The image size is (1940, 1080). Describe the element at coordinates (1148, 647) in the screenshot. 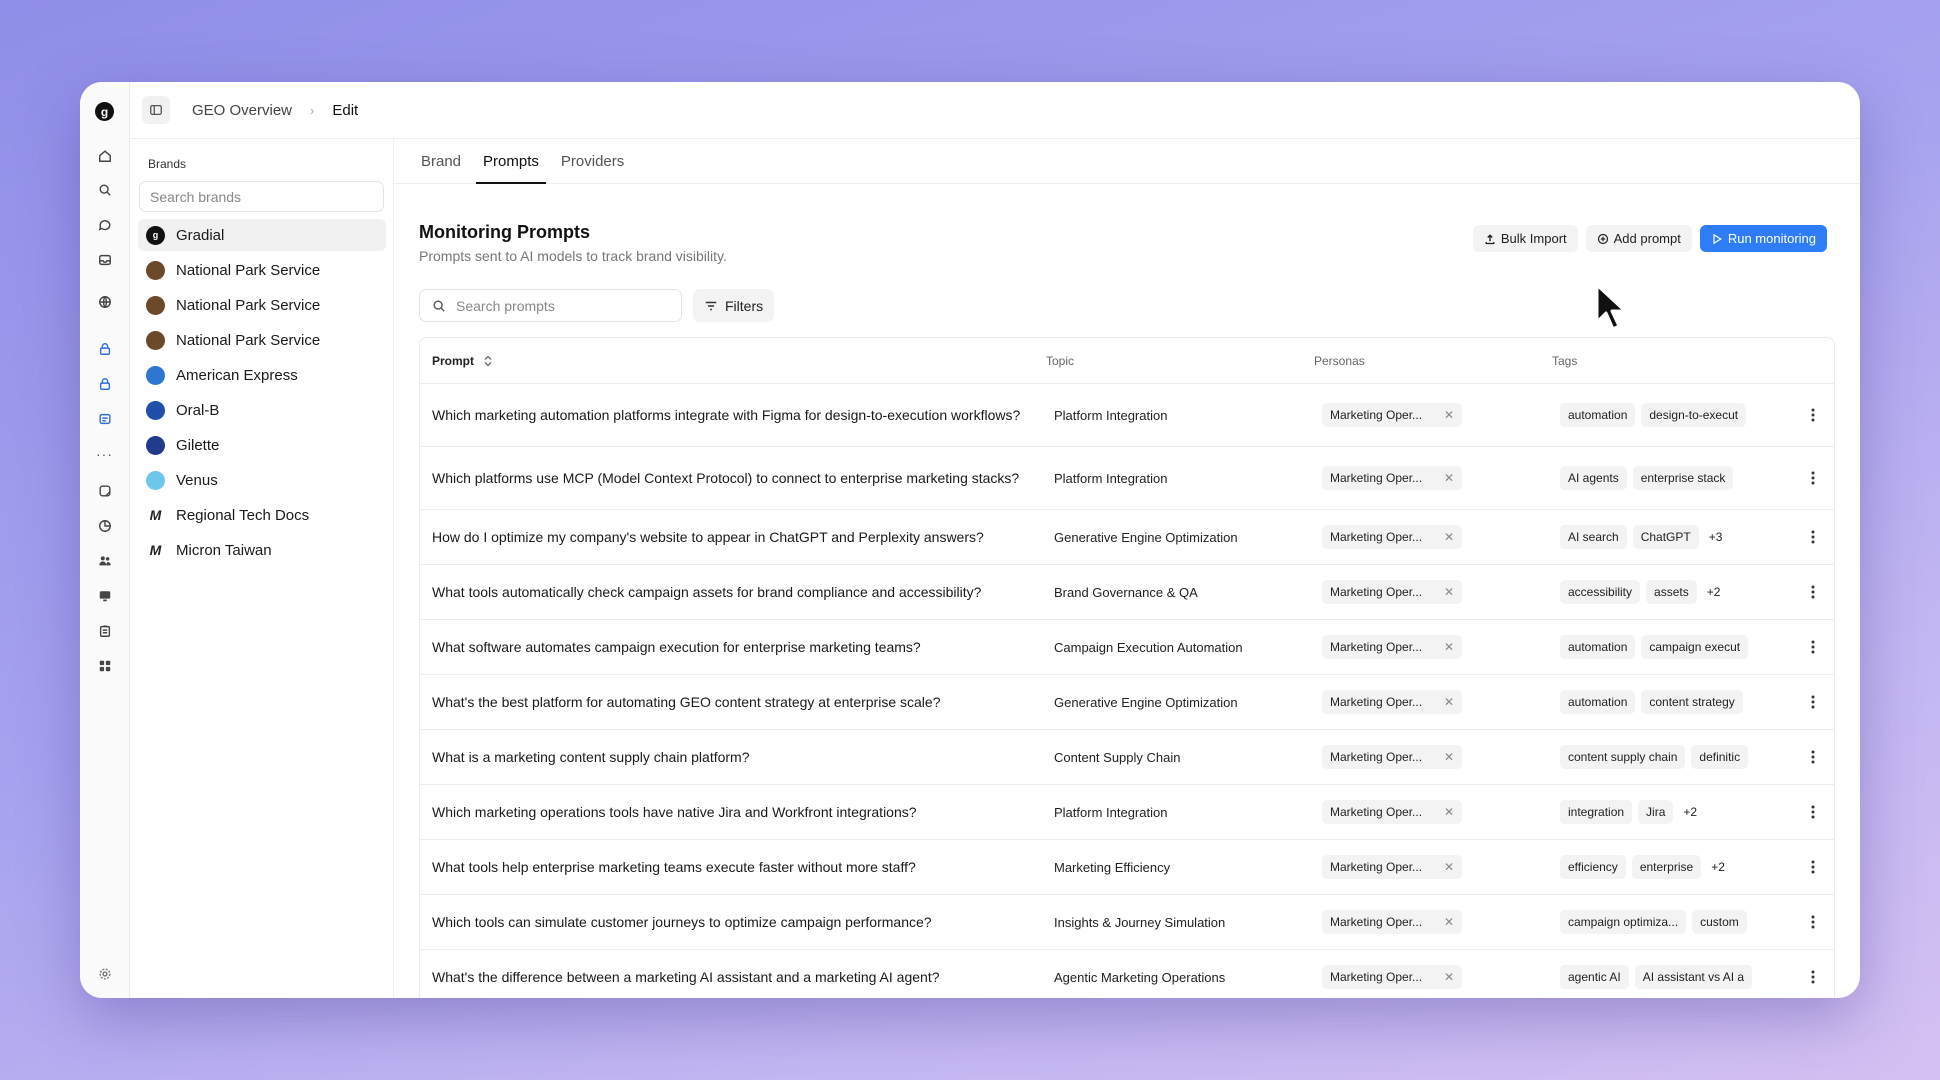

I see `topic-cell: Campaign Execution Automation` at that location.